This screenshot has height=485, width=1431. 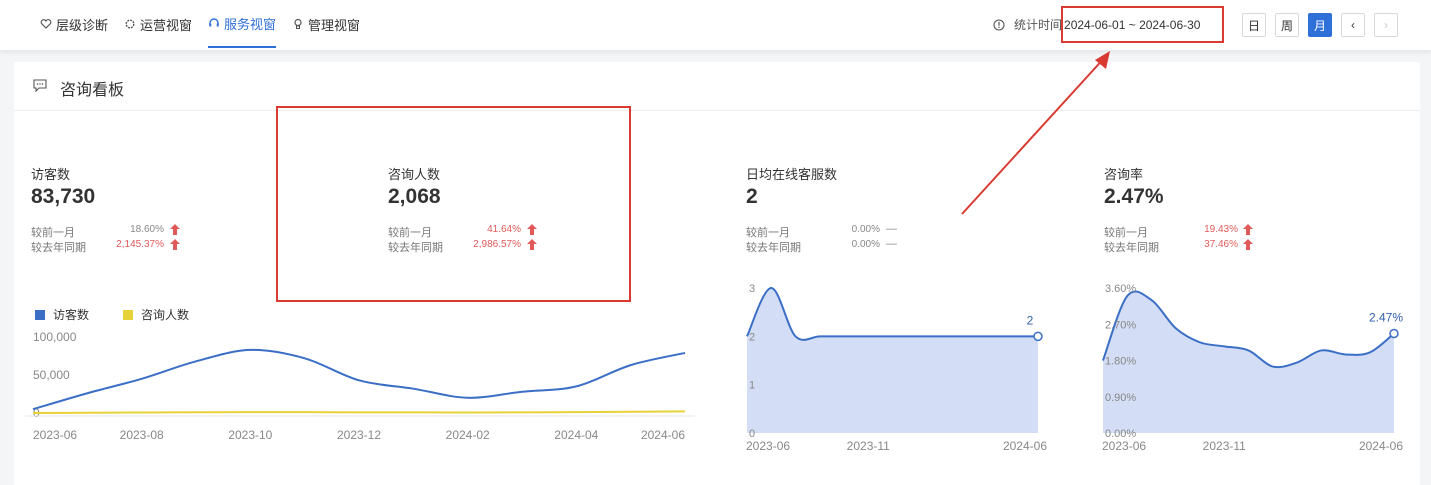 What do you see at coordinates (166, 25) in the screenshot?
I see `tab-label: 运营视窗` at bounding box center [166, 25].